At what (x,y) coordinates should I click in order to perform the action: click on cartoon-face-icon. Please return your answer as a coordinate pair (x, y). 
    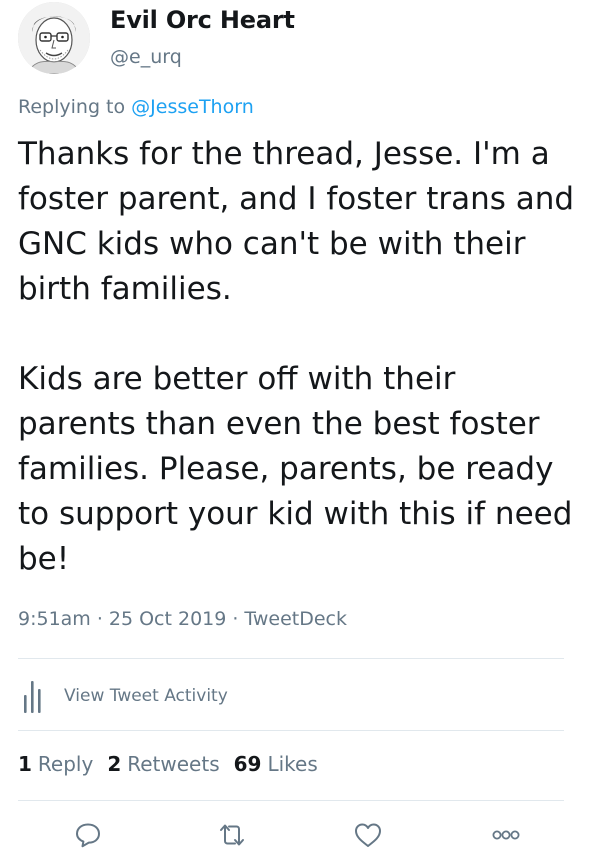
    Looking at the image, I should click on (54, 38).